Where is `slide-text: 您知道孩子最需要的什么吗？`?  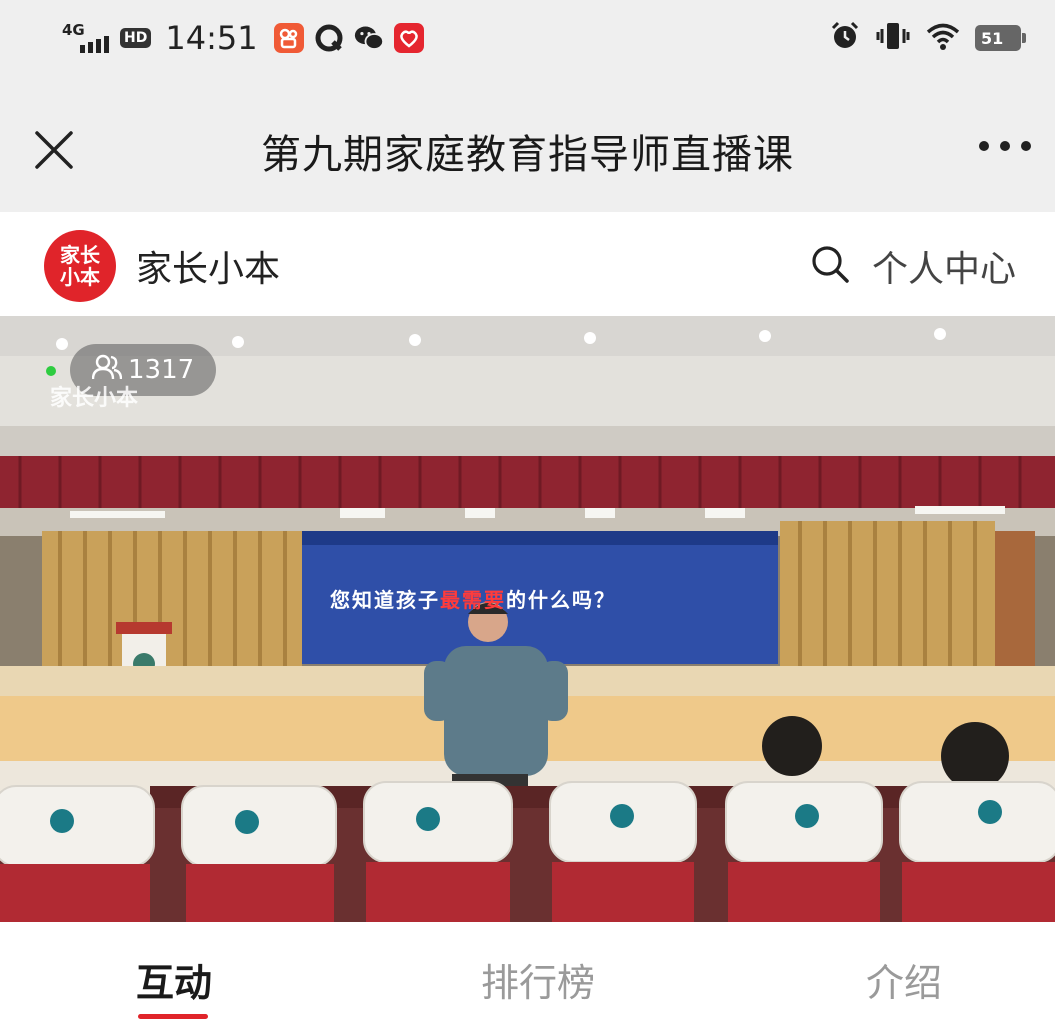
slide-text: 您知道孩子最需要的什么吗？ is located at coordinates (473, 600).